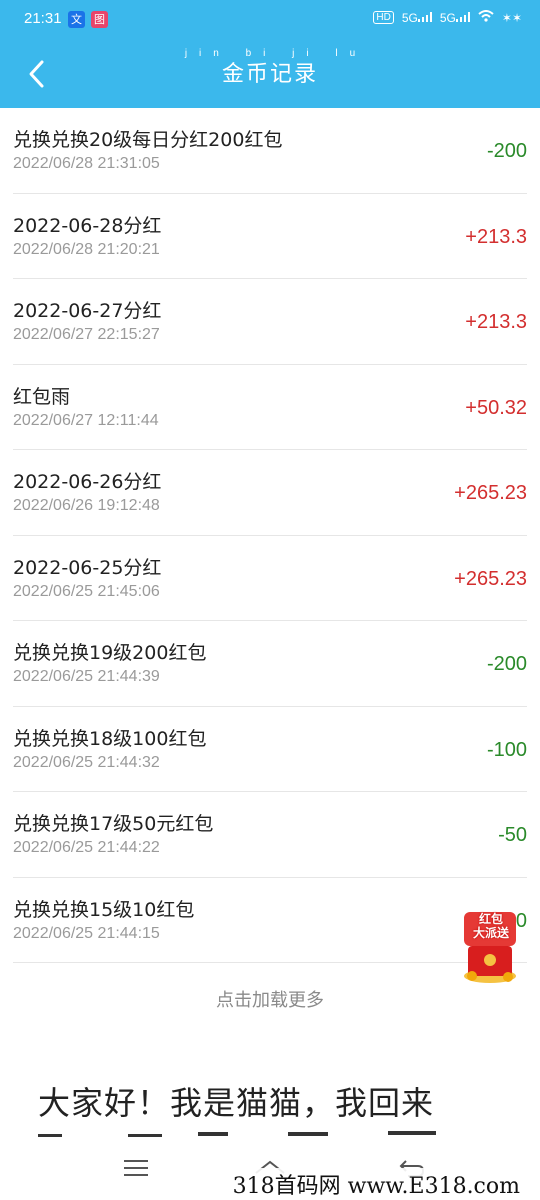 The width and height of the screenshot is (540, 1200). What do you see at coordinates (490, 919) in the screenshot?
I see `red-packet-label-line1: 红包` at bounding box center [490, 919].